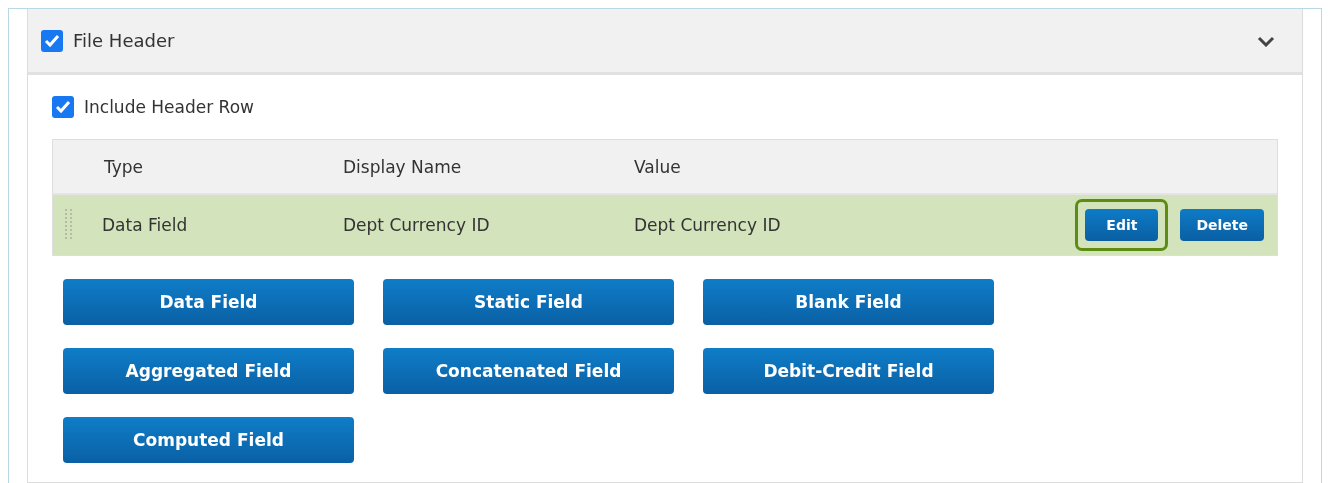 This screenshot has height=483, width=1328. I want to click on table-cell-text: Data Field, so click(145, 225).